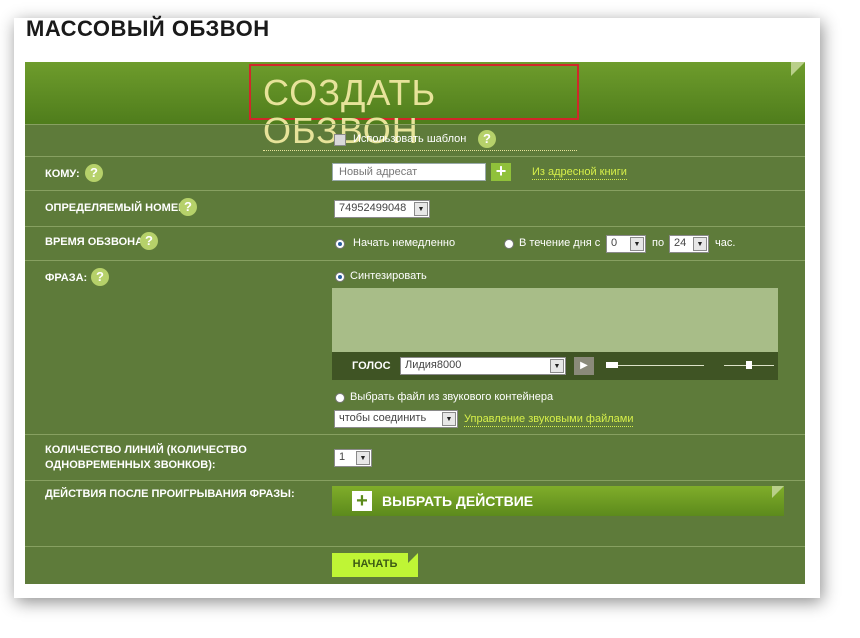  What do you see at coordinates (383, 418) in the screenshot?
I see `sound-file-value: чтобы соединить` at bounding box center [383, 418].